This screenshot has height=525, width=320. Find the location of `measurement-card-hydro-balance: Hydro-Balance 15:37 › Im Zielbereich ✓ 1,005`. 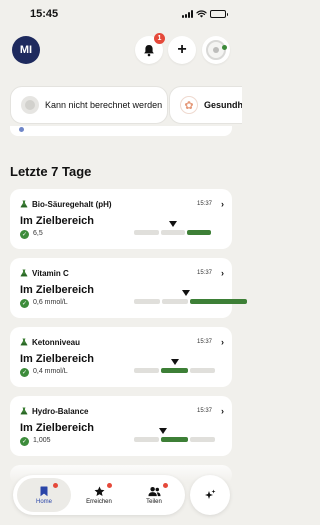

measurement-card-hydro-balance: Hydro-Balance 15:37 › Im Zielbereich ✓ 1,005 is located at coordinates (121, 426).